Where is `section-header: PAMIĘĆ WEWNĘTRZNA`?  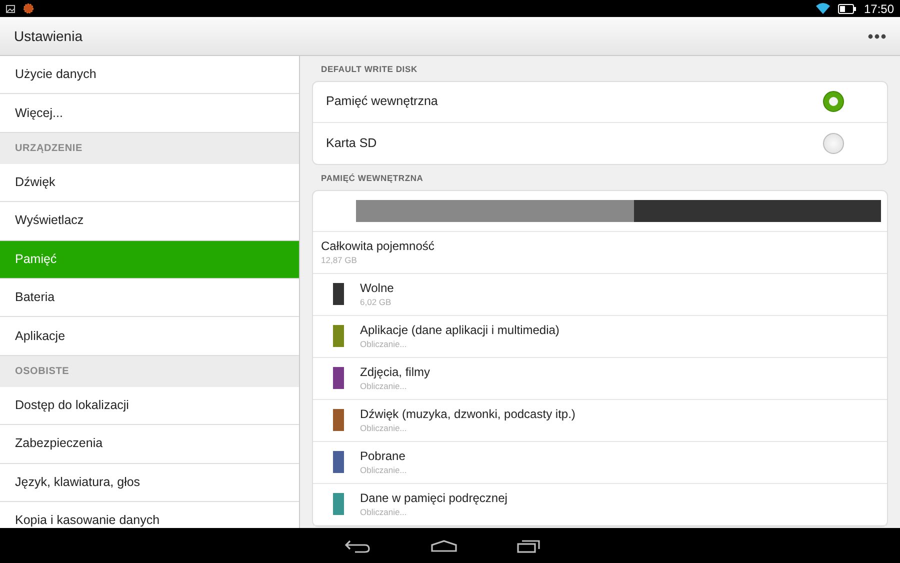
section-header: PAMIĘĆ WEWNĘTRZNA is located at coordinates (372, 178).